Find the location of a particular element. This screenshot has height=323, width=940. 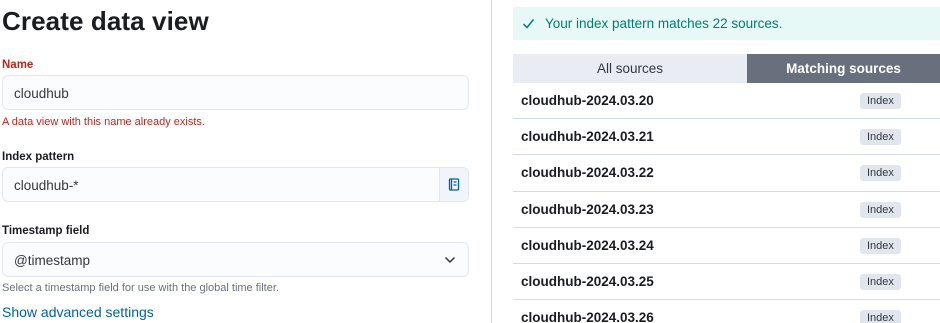

match-callout-text: Your index pattern matches 22 sources. is located at coordinates (664, 23).